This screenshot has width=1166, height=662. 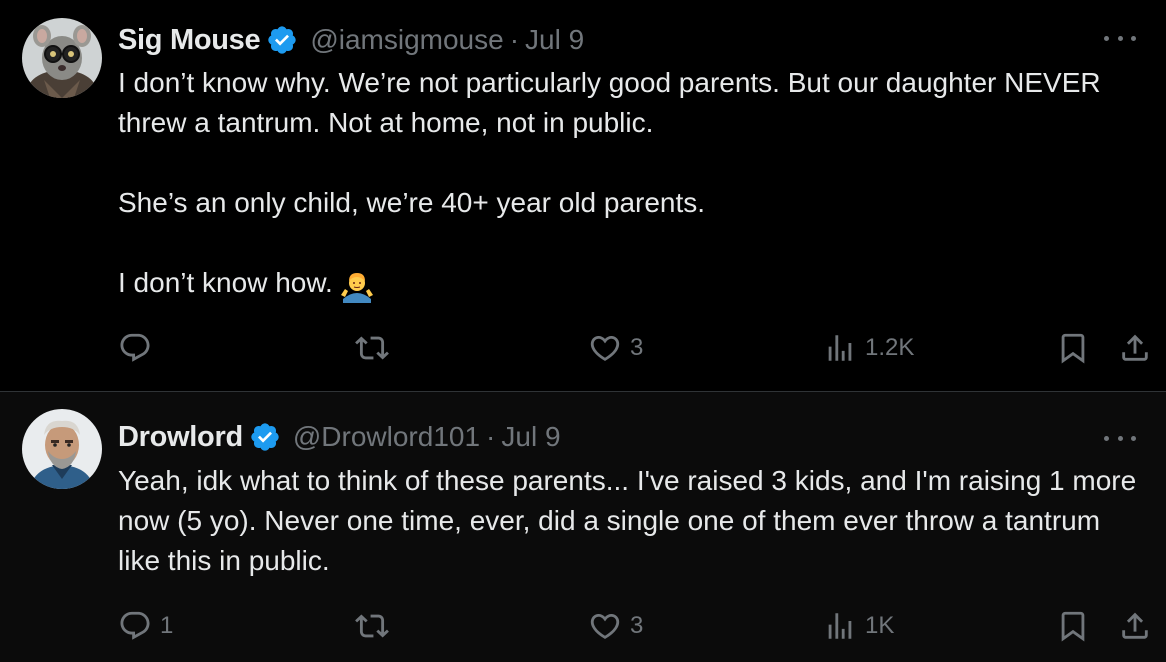 I want to click on man-shrugging-icon, so click(x=356, y=287).